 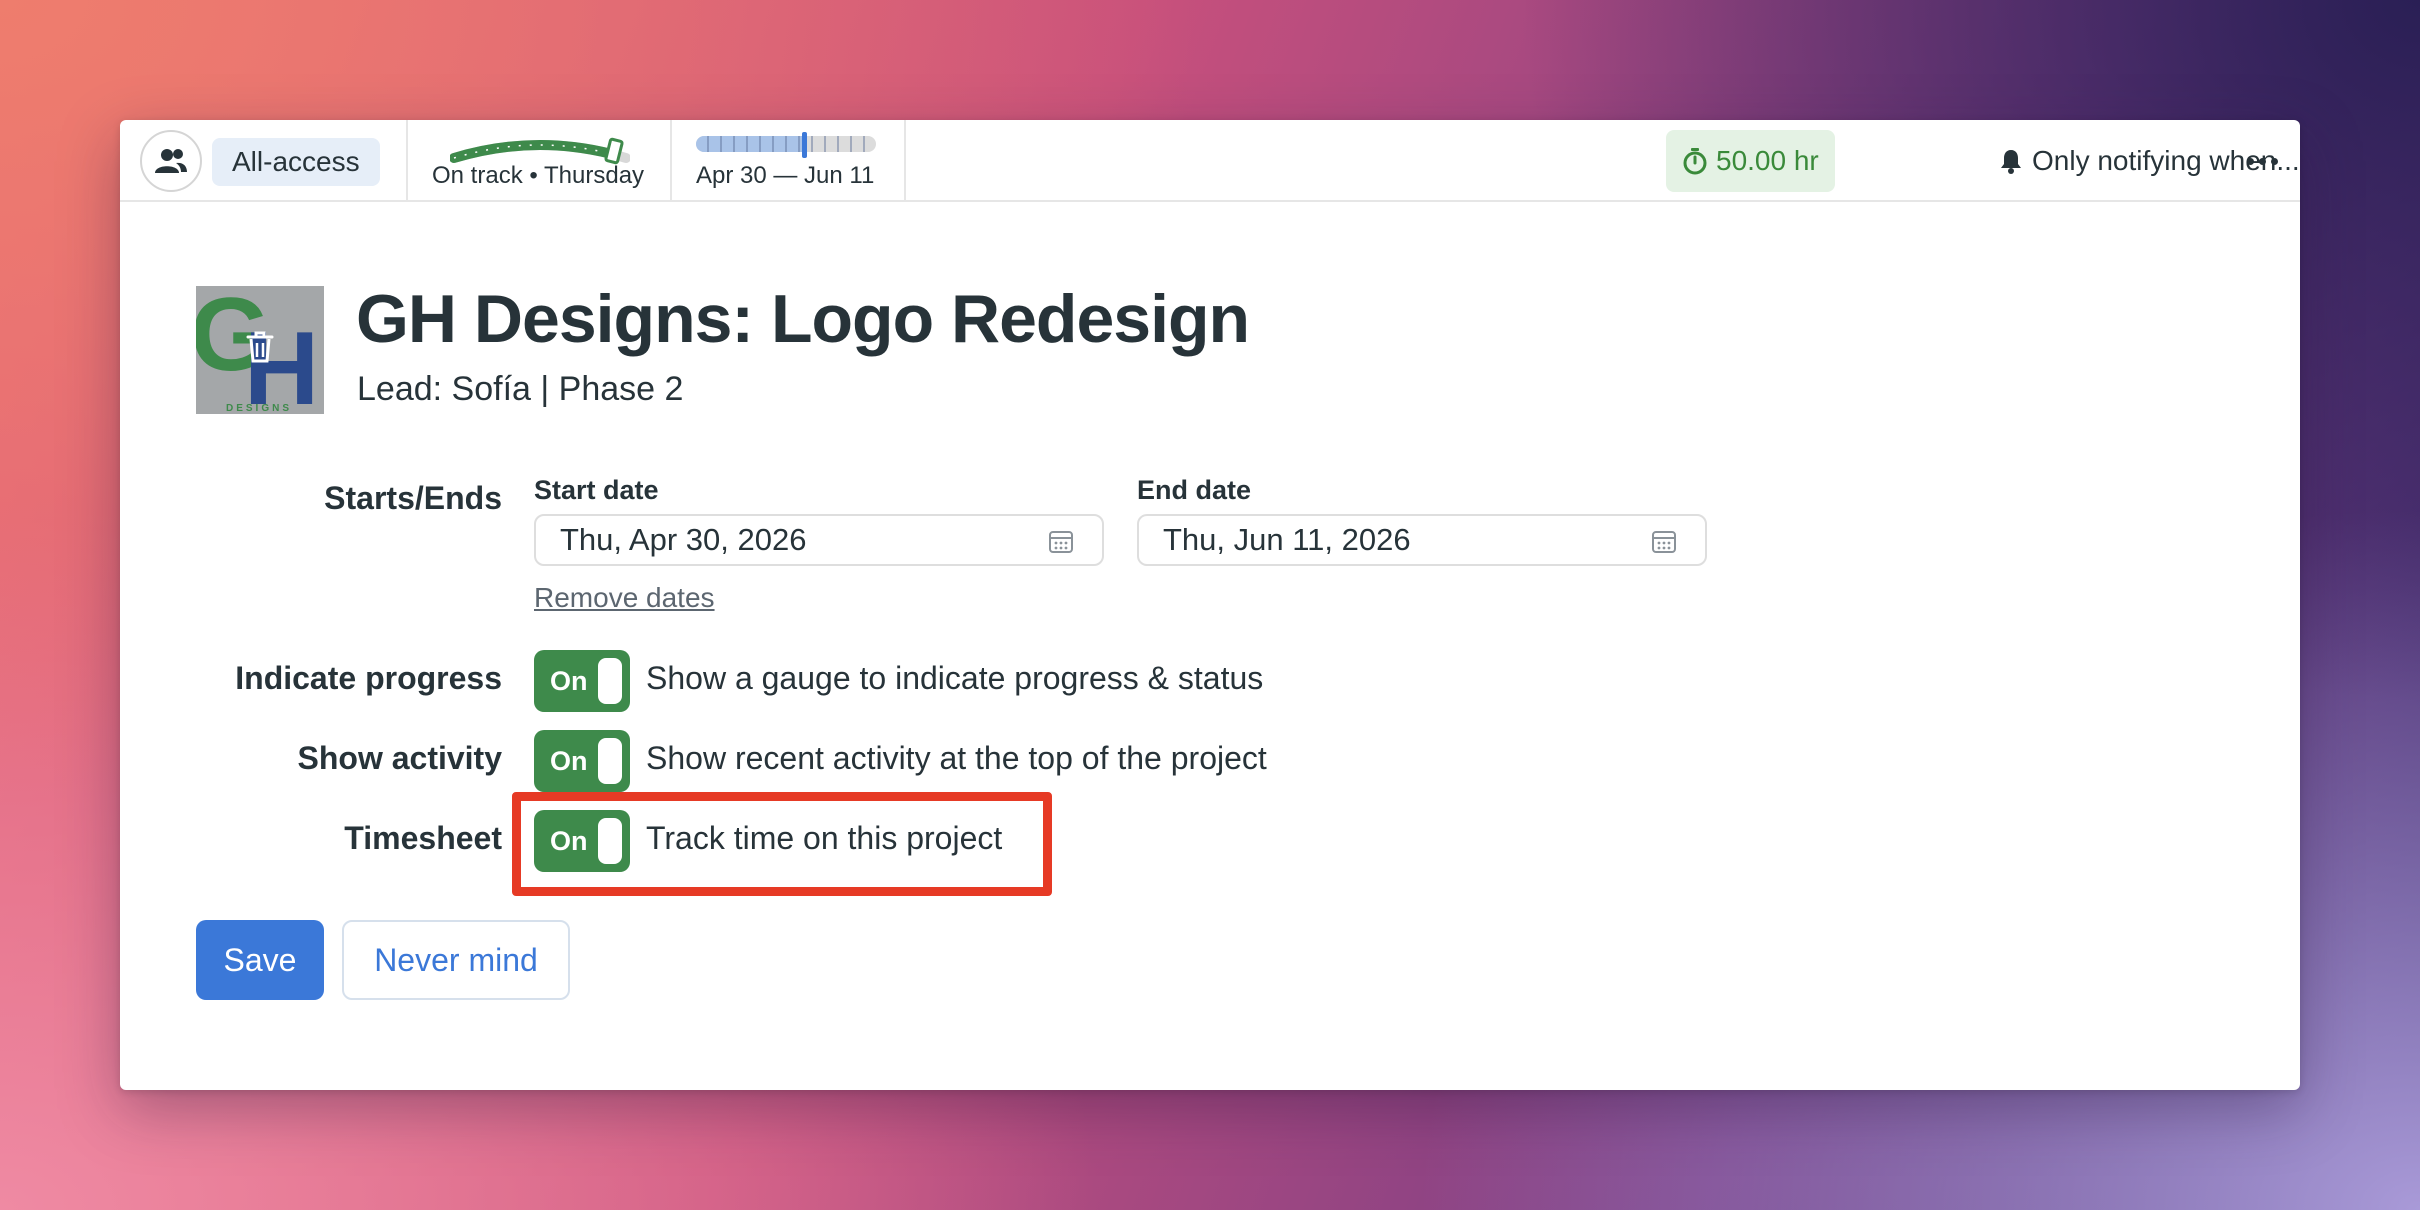 What do you see at coordinates (1695, 161) in the screenshot?
I see `stopwatch-icon` at bounding box center [1695, 161].